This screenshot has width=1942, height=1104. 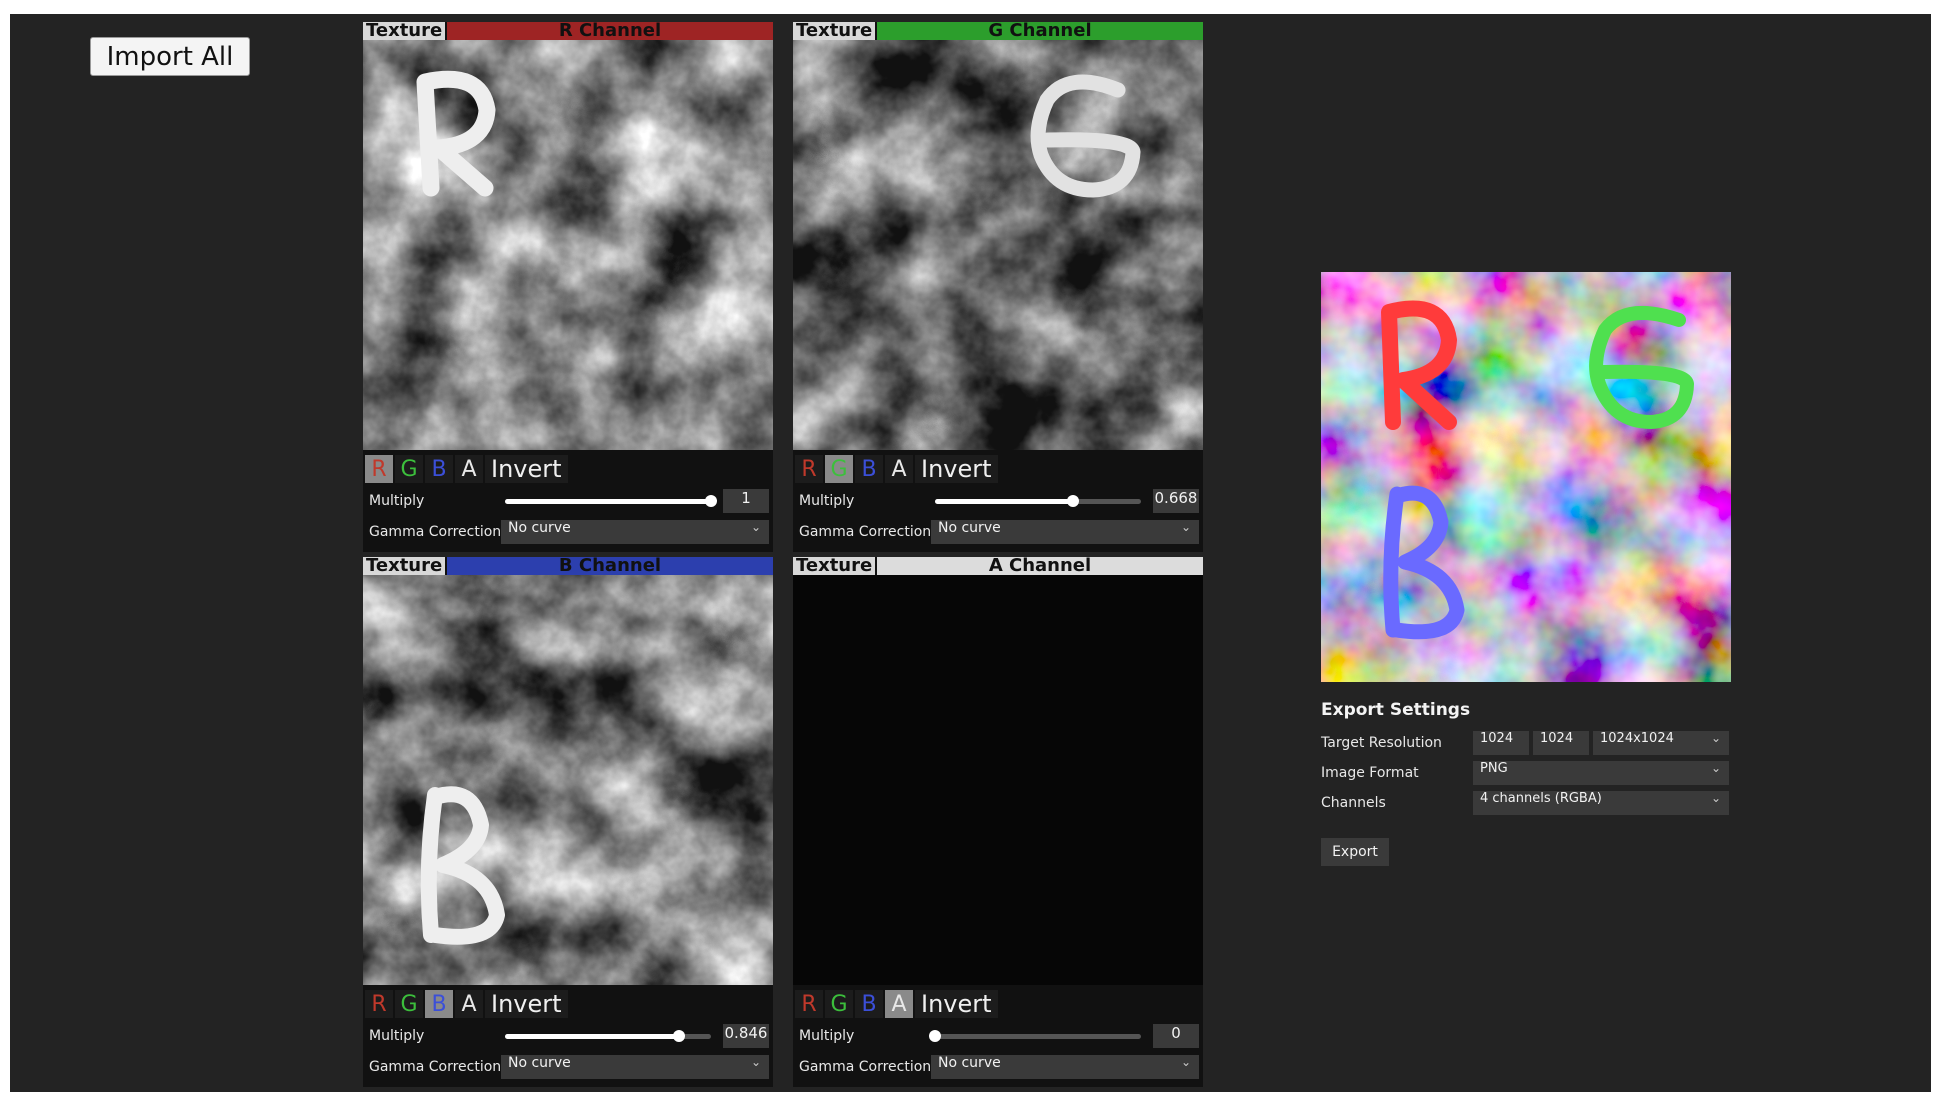 What do you see at coordinates (1040, 566) in the screenshot?
I see `channel-label: A Channel` at bounding box center [1040, 566].